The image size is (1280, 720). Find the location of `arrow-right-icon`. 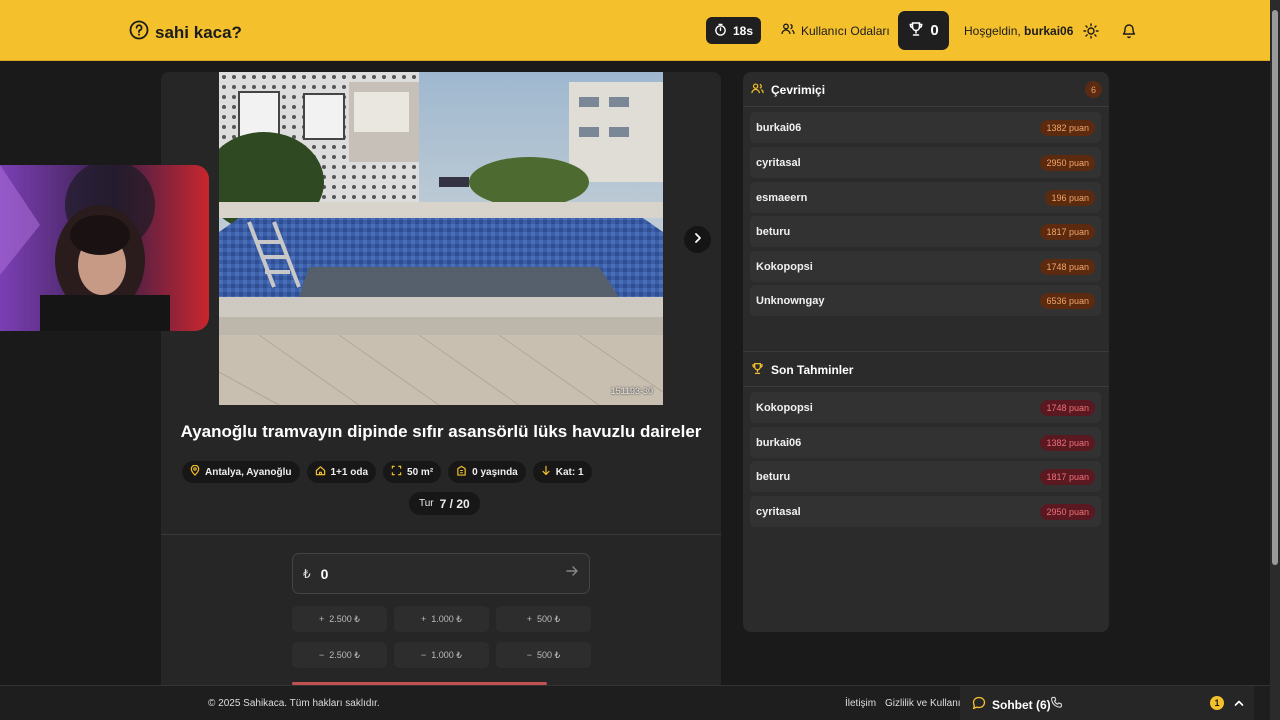

arrow-right-icon is located at coordinates (572, 573).